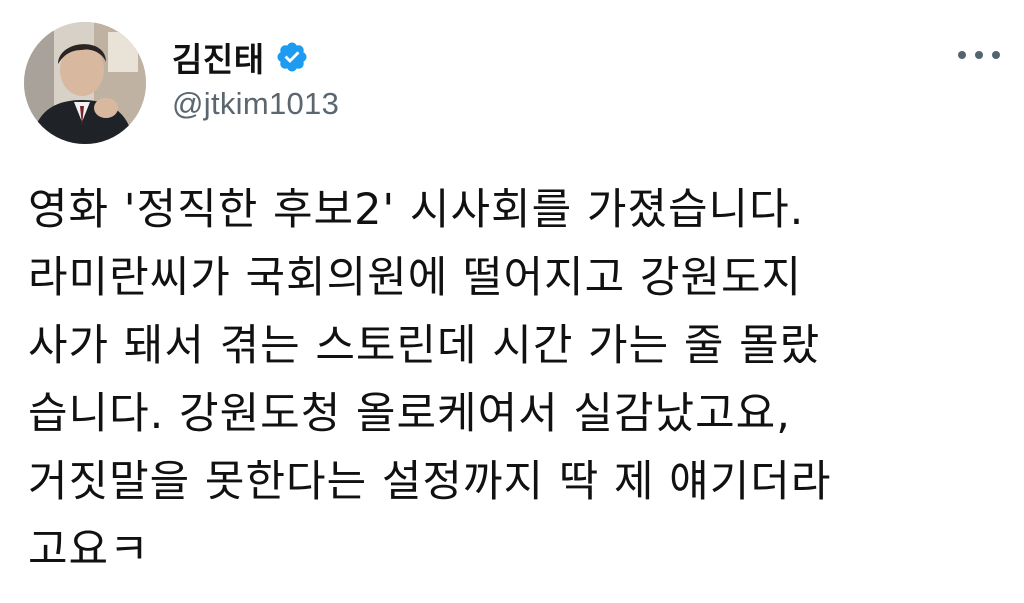 This screenshot has height=603, width=1024. I want to click on author-handle: @jtkim1013, so click(255, 104).